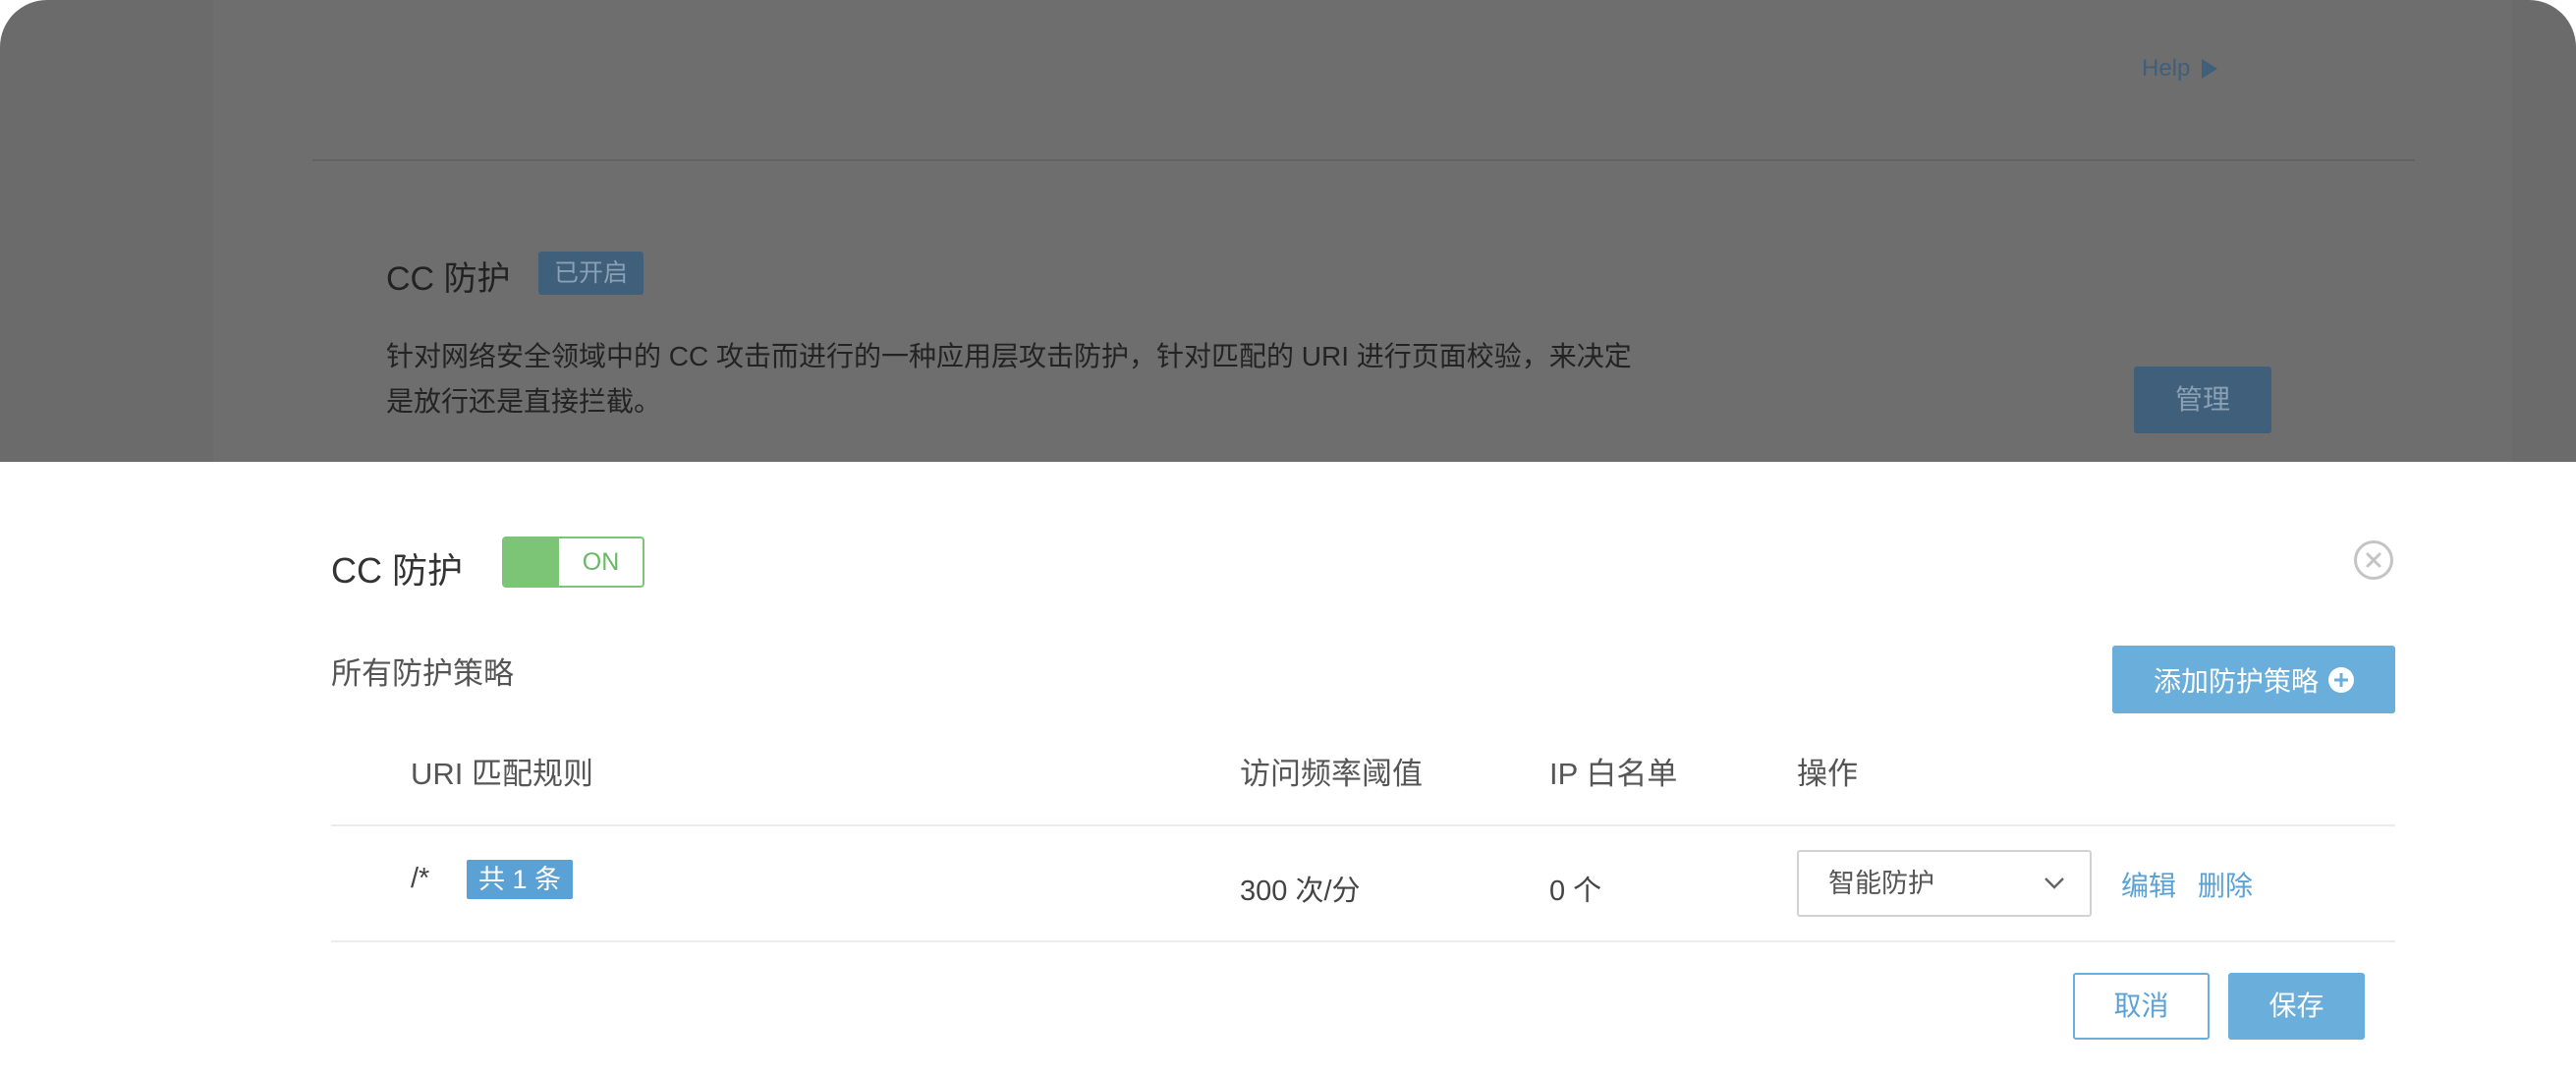 The image size is (2576, 1075). Describe the element at coordinates (573, 562) in the screenshot. I see `cc-protection-toggle: ON` at that location.